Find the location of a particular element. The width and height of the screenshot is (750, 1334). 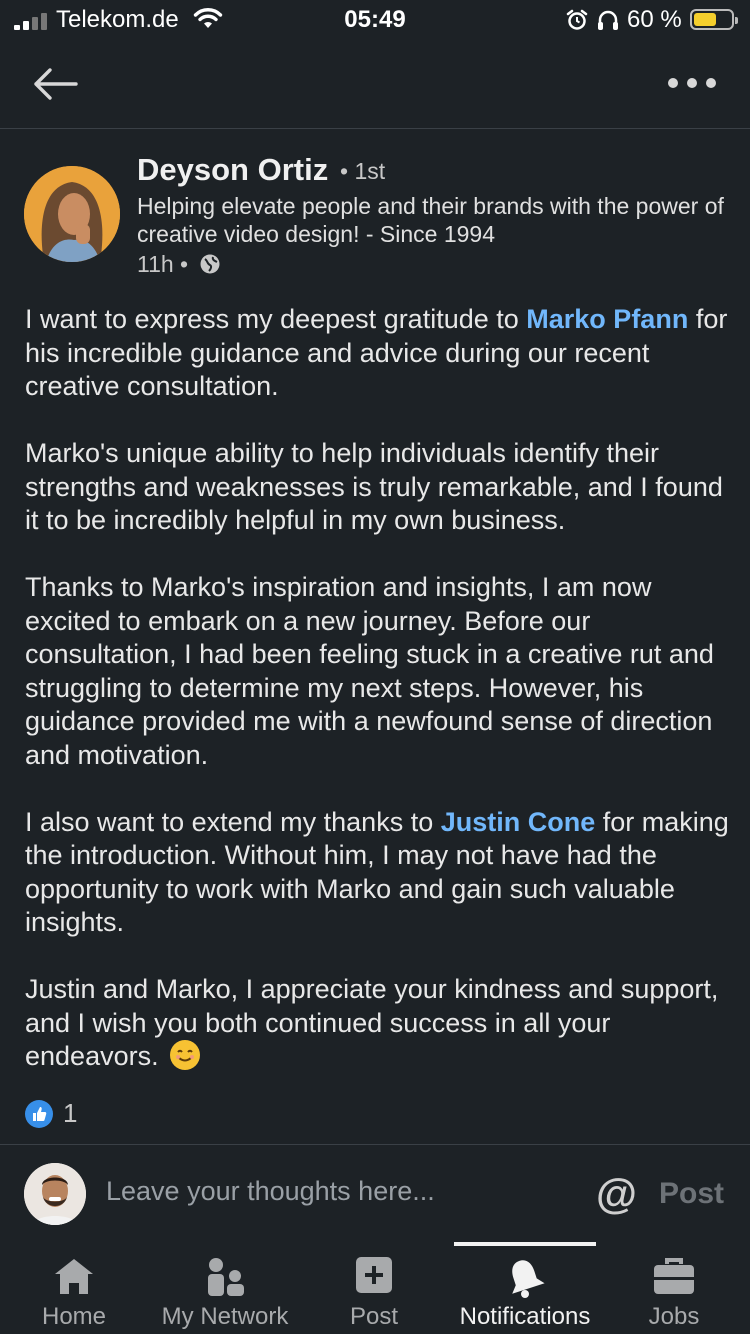

battery-percent: 60 % is located at coordinates (654, 19).